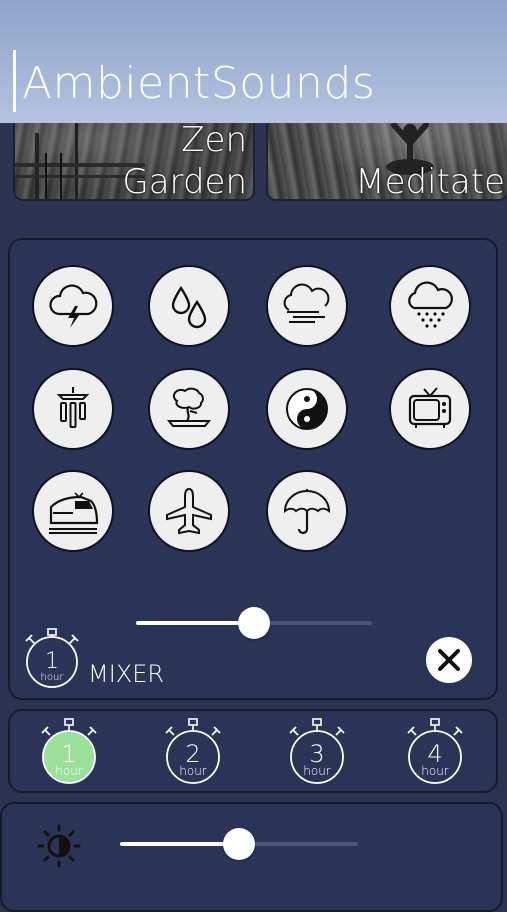 This screenshot has height=912, width=507. What do you see at coordinates (317, 750) in the screenshot?
I see `timer-3-hour-button: 3 hour` at bounding box center [317, 750].